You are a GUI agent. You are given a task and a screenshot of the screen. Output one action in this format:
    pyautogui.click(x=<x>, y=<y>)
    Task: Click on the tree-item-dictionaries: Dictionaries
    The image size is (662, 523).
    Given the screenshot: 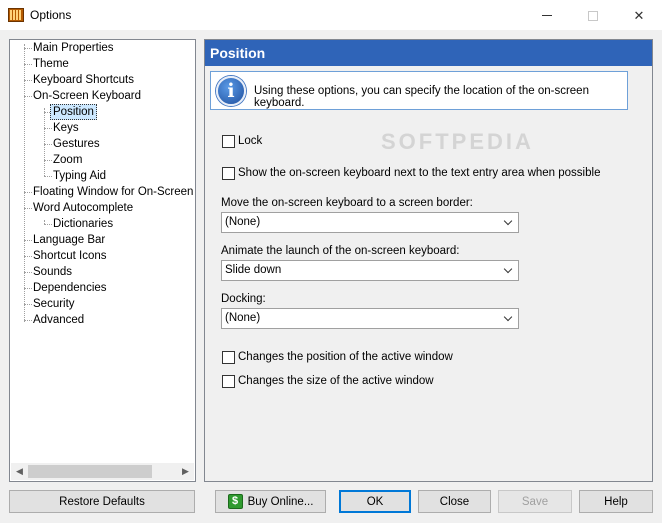 What is the action you would take?
    pyautogui.click(x=83, y=224)
    